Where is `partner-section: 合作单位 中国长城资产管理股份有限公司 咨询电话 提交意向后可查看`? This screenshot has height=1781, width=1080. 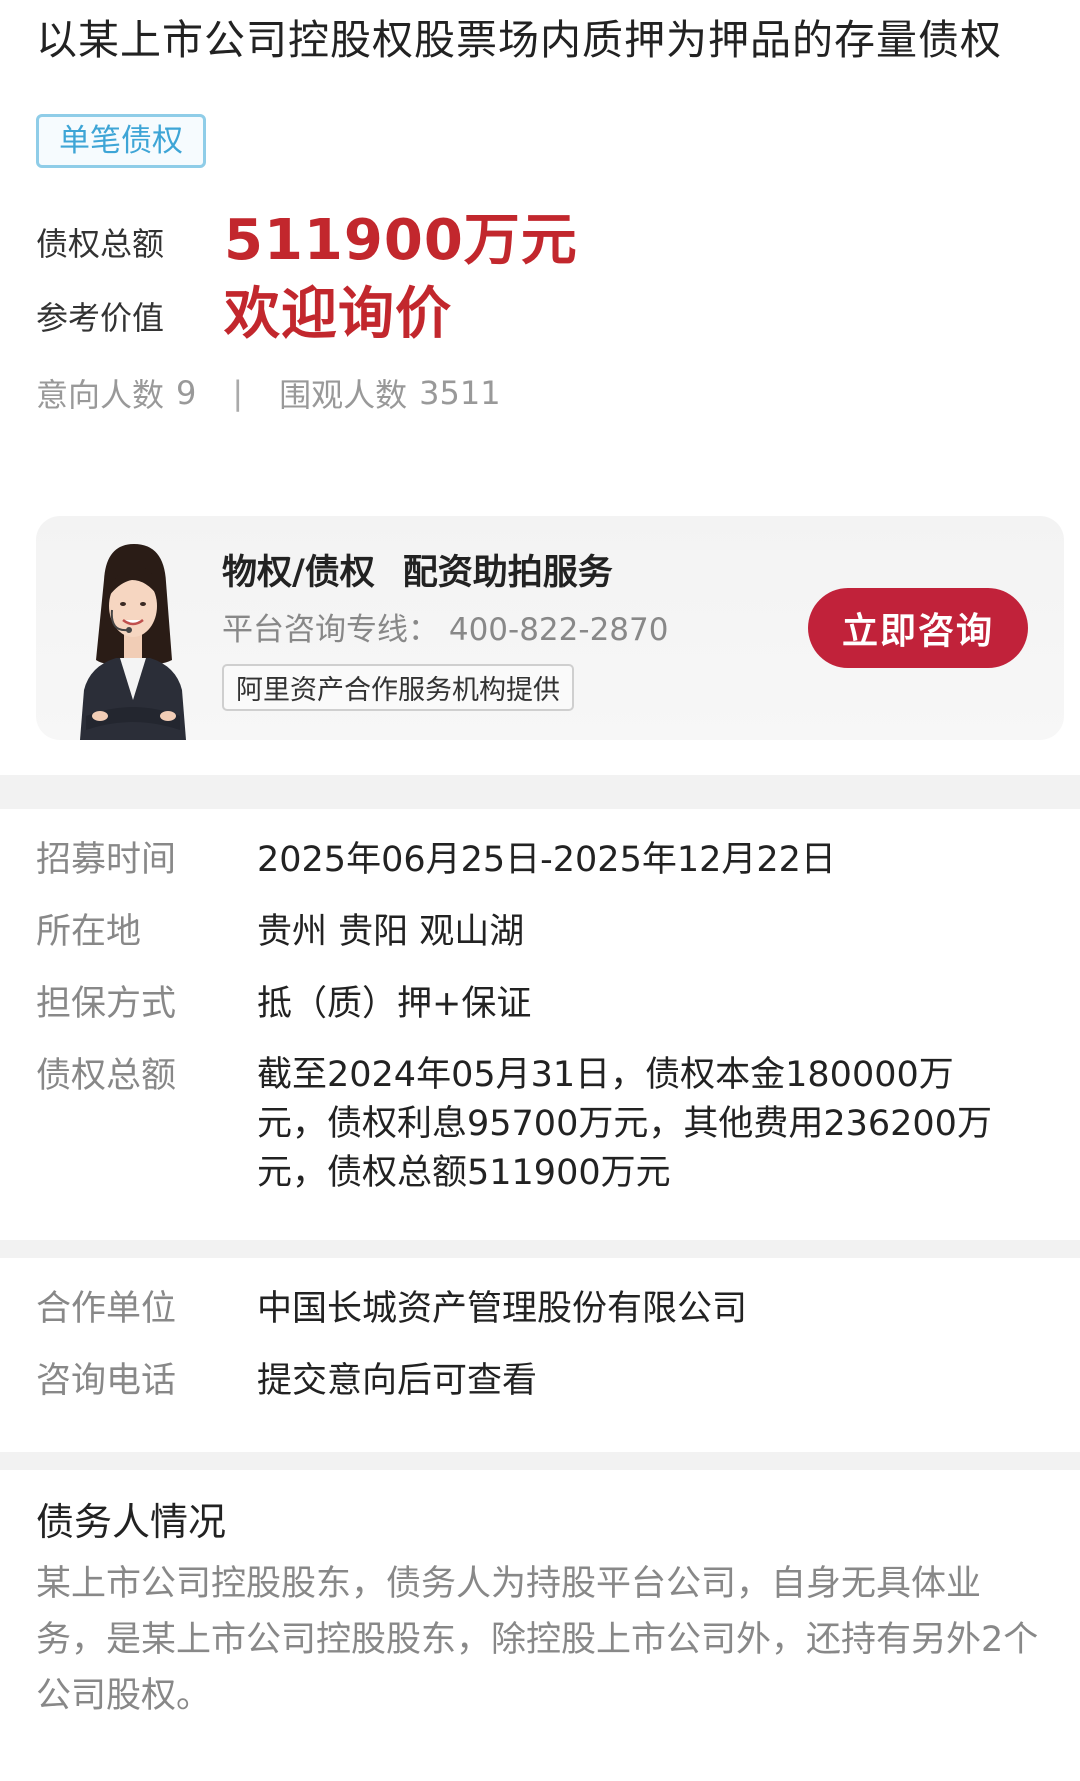
partner-section: 合作单位 中国长城资产管理股份有限公司 咨询电话 提交意向后可查看 is located at coordinates (540, 1355).